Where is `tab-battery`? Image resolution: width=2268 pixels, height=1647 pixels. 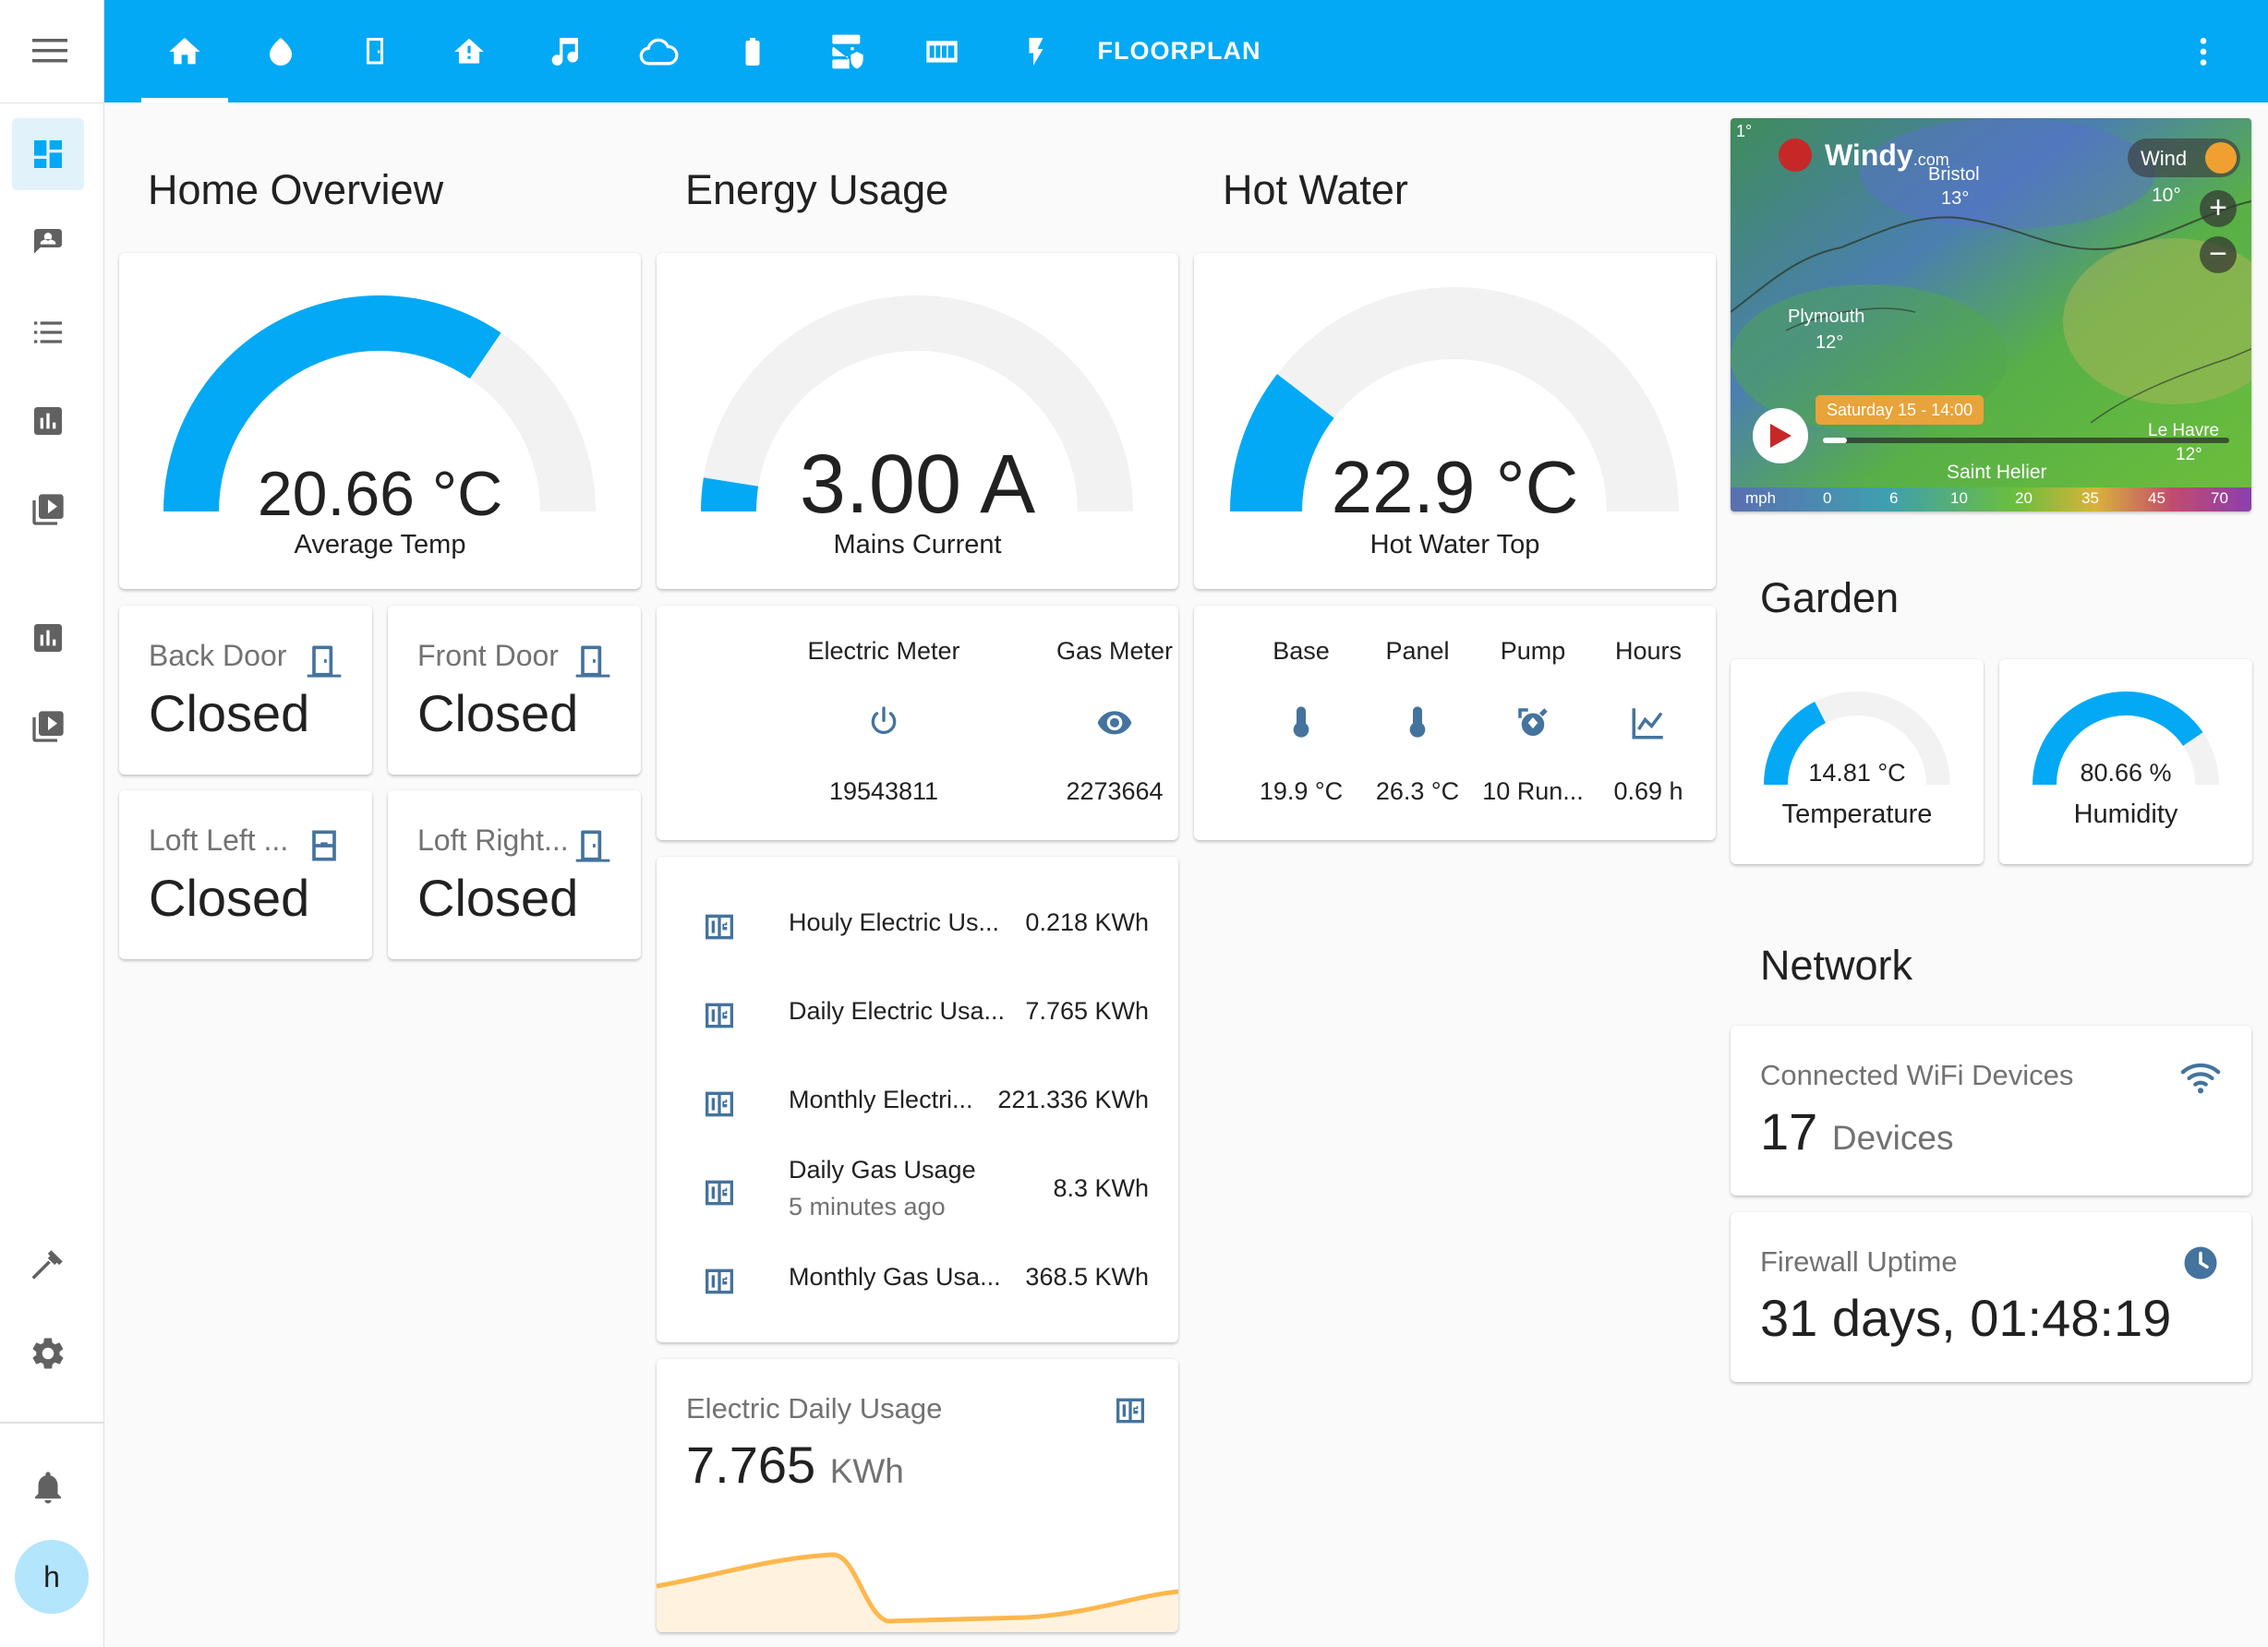
tab-battery is located at coordinates (752, 51).